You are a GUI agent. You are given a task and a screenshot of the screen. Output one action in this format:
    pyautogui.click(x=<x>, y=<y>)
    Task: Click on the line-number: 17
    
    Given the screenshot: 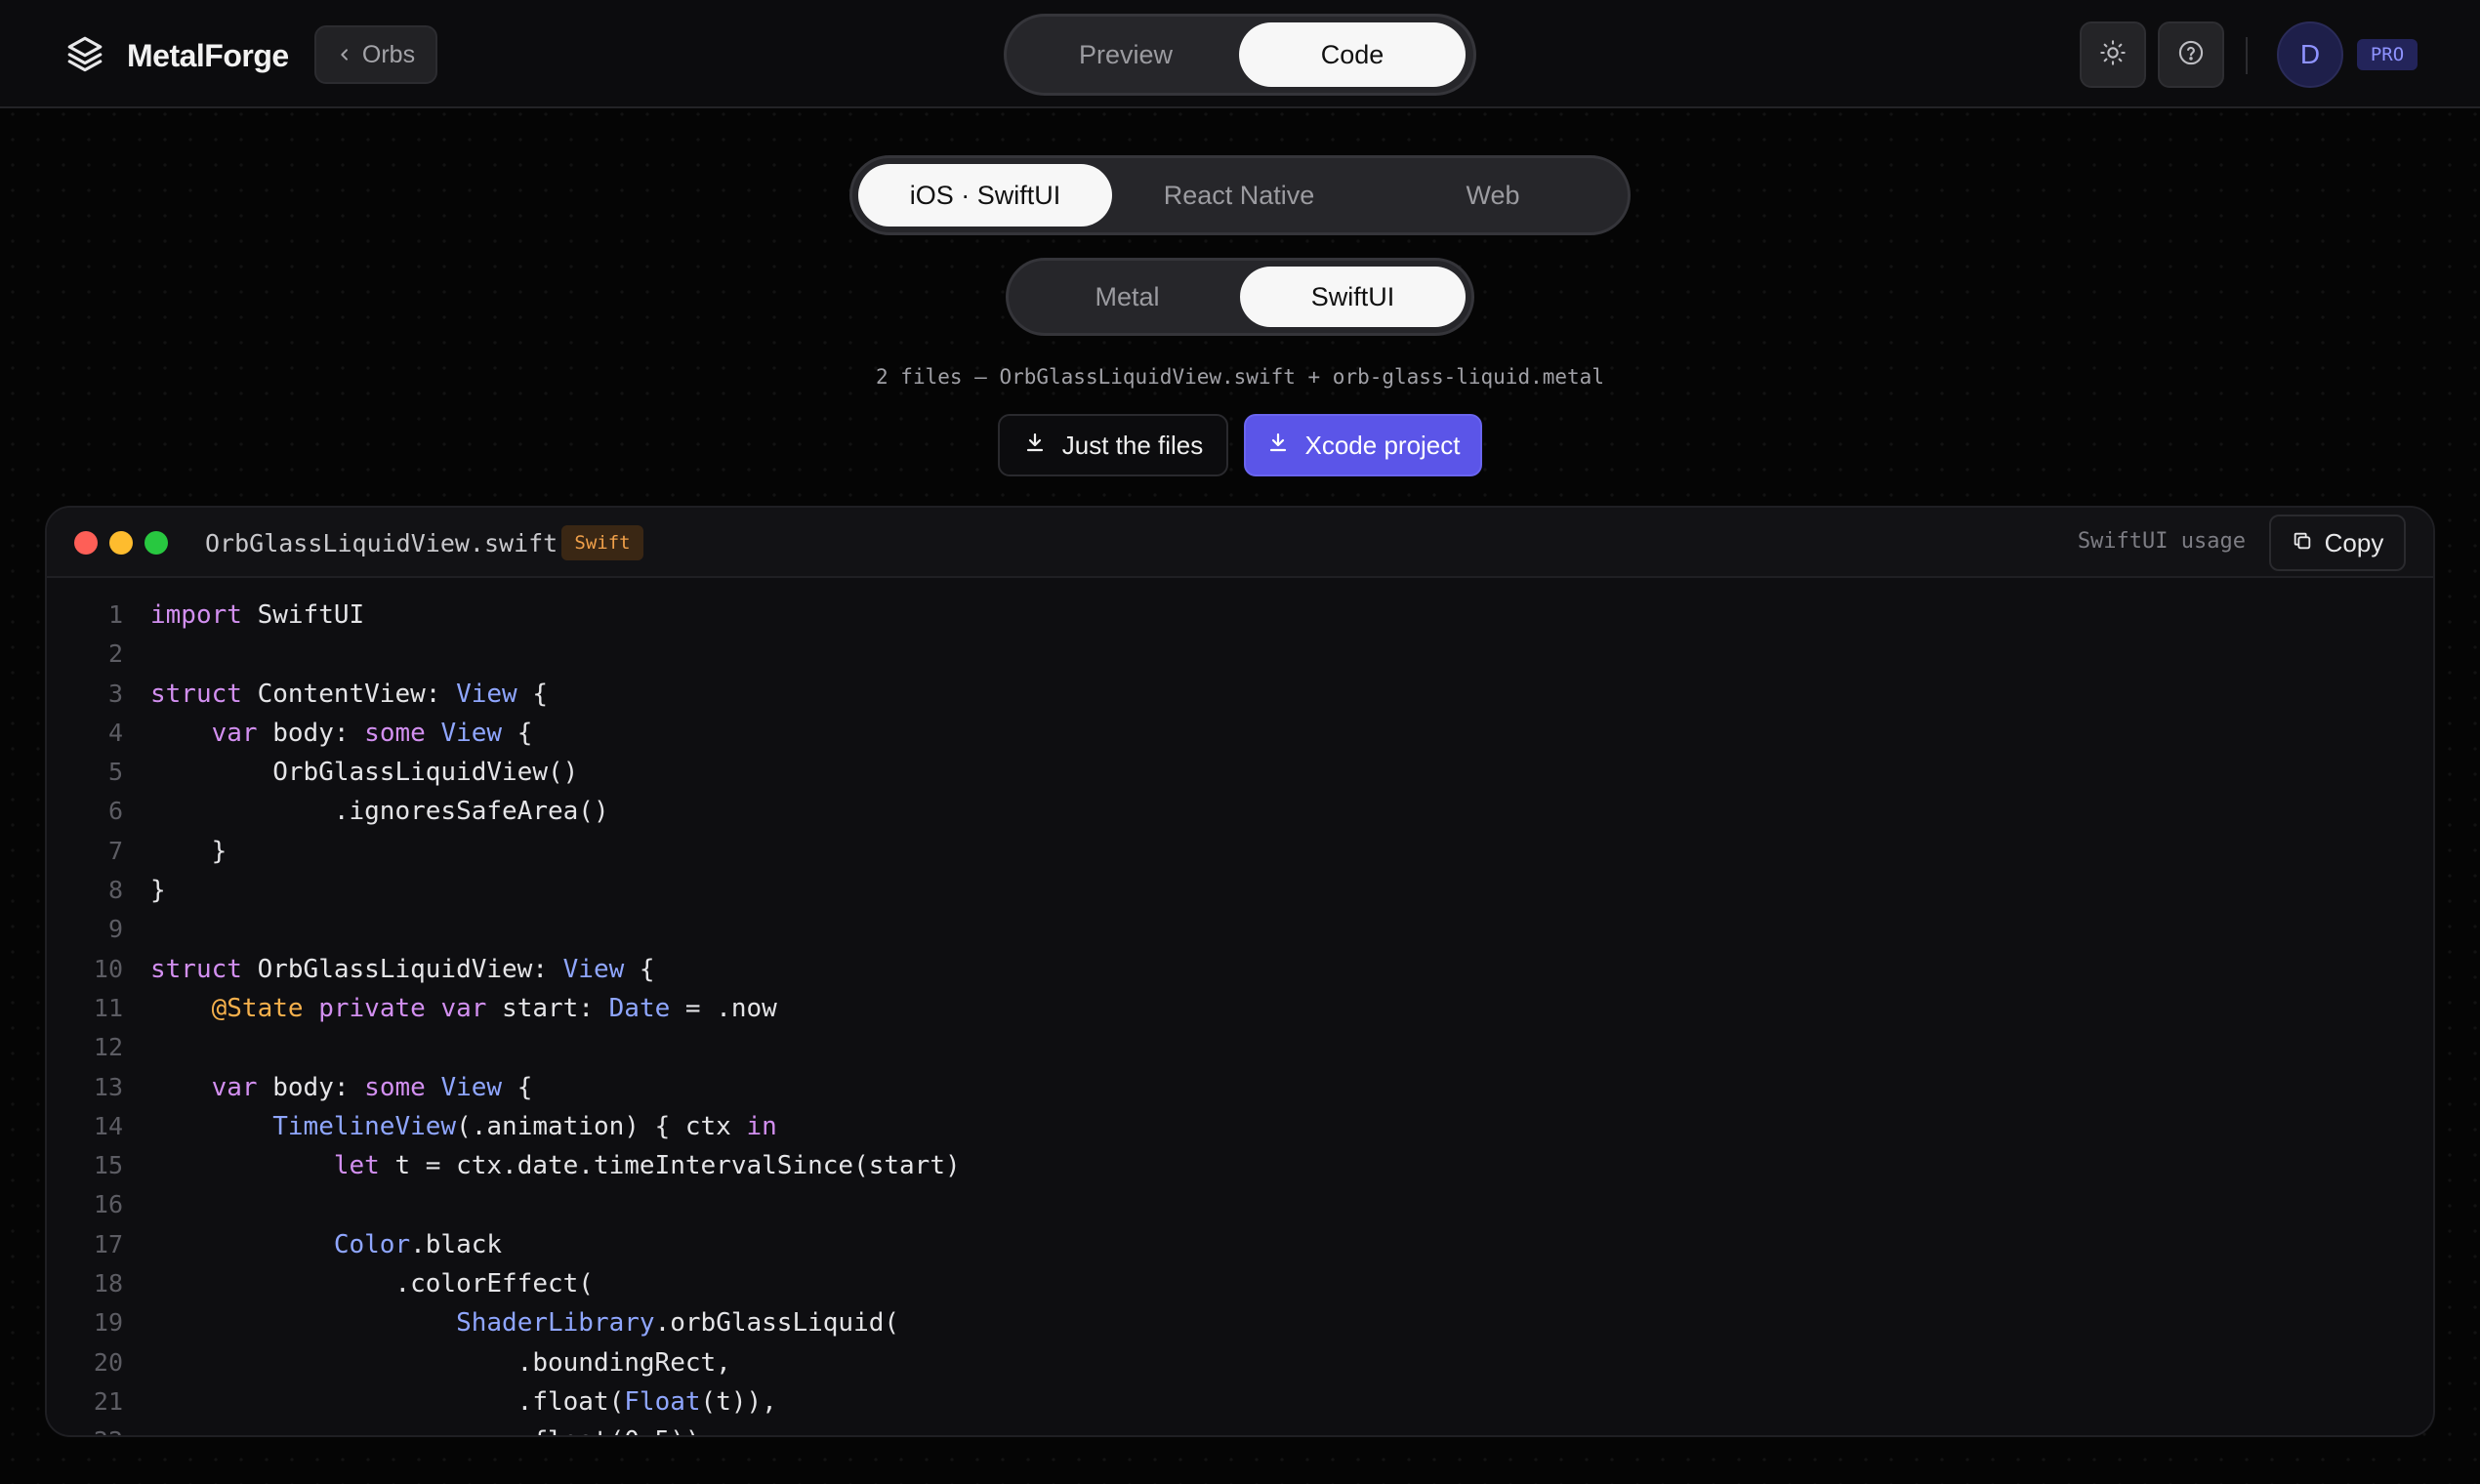 What is the action you would take?
    pyautogui.click(x=108, y=1243)
    